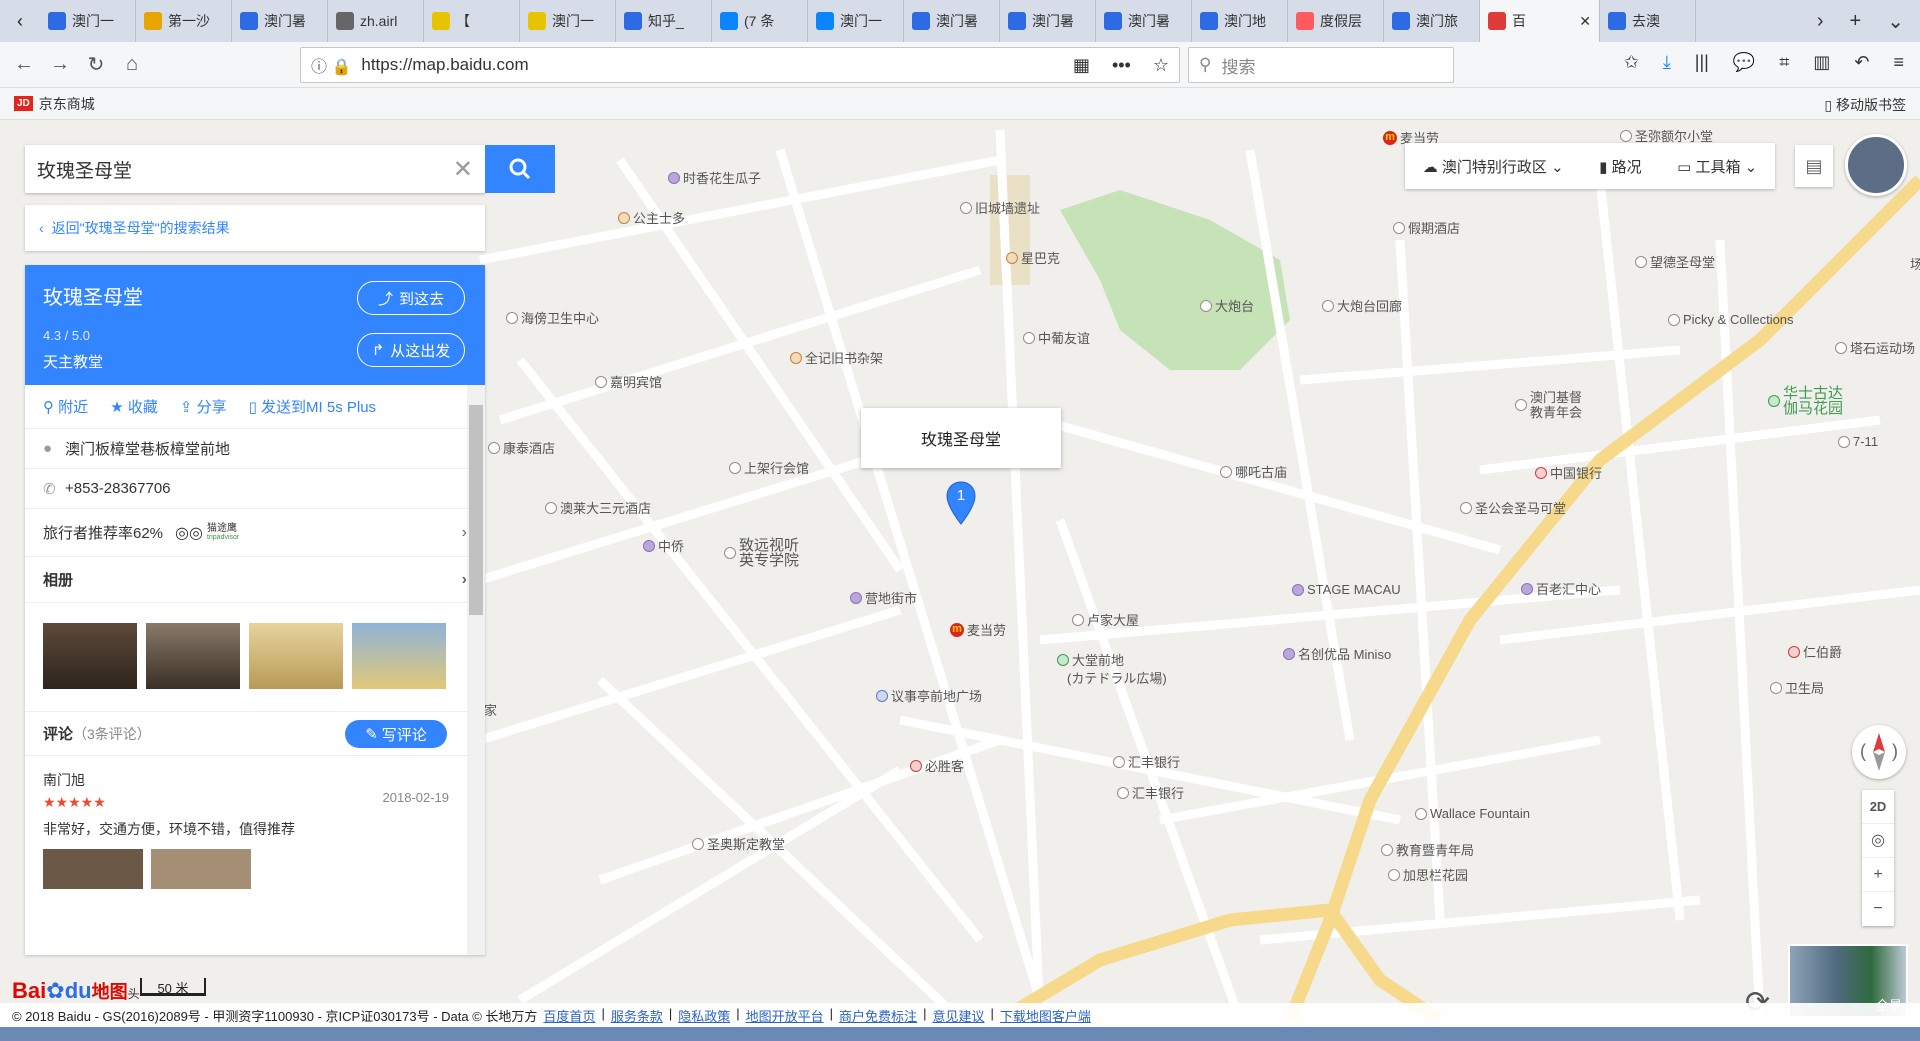  Describe the element at coordinates (1895, 21) in the screenshot. I see `tab-list-dropdown-icon: ⌄` at that location.